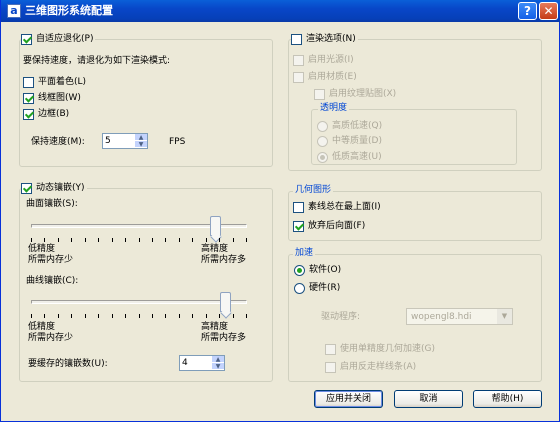  Describe the element at coordinates (387, 349) in the screenshot. I see `single-precision-label: 使用单精度几何加速(G)` at that location.